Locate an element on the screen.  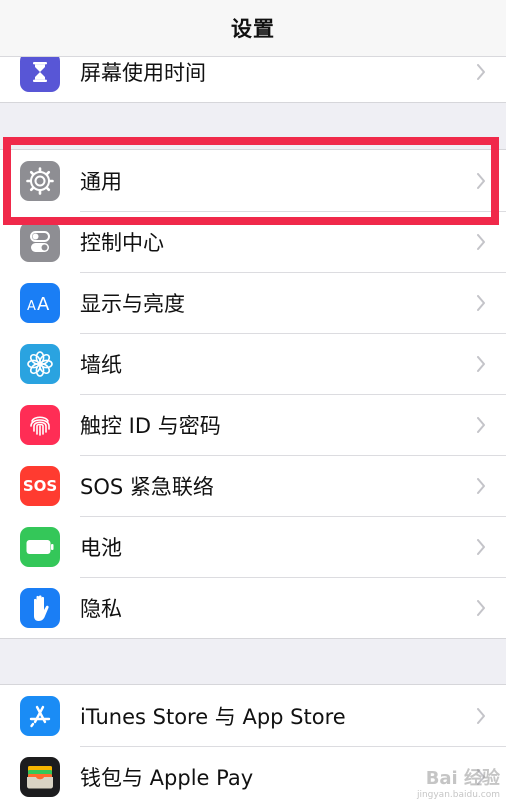
hand-icon is located at coordinates (40, 607).